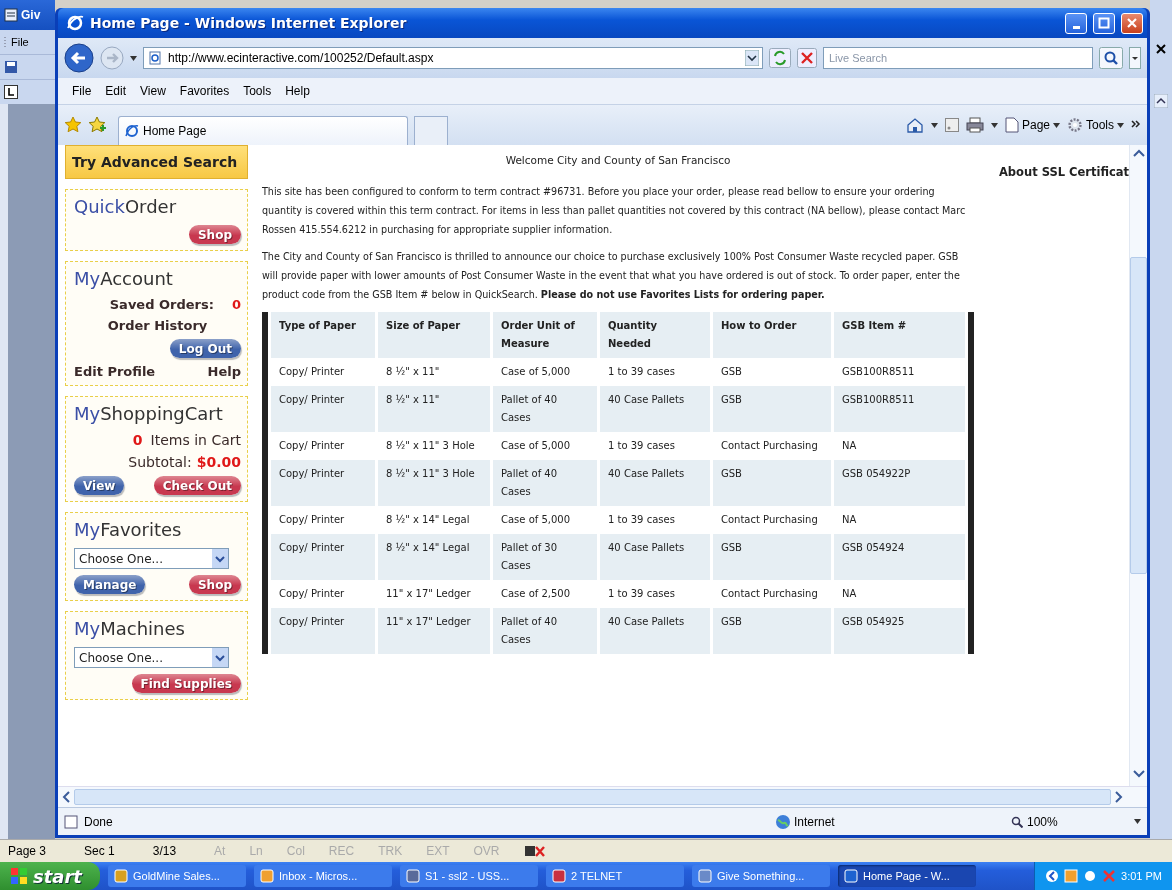 This screenshot has height=890, width=1172. What do you see at coordinates (1075, 125) in the screenshot?
I see `gear-icon` at bounding box center [1075, 125].